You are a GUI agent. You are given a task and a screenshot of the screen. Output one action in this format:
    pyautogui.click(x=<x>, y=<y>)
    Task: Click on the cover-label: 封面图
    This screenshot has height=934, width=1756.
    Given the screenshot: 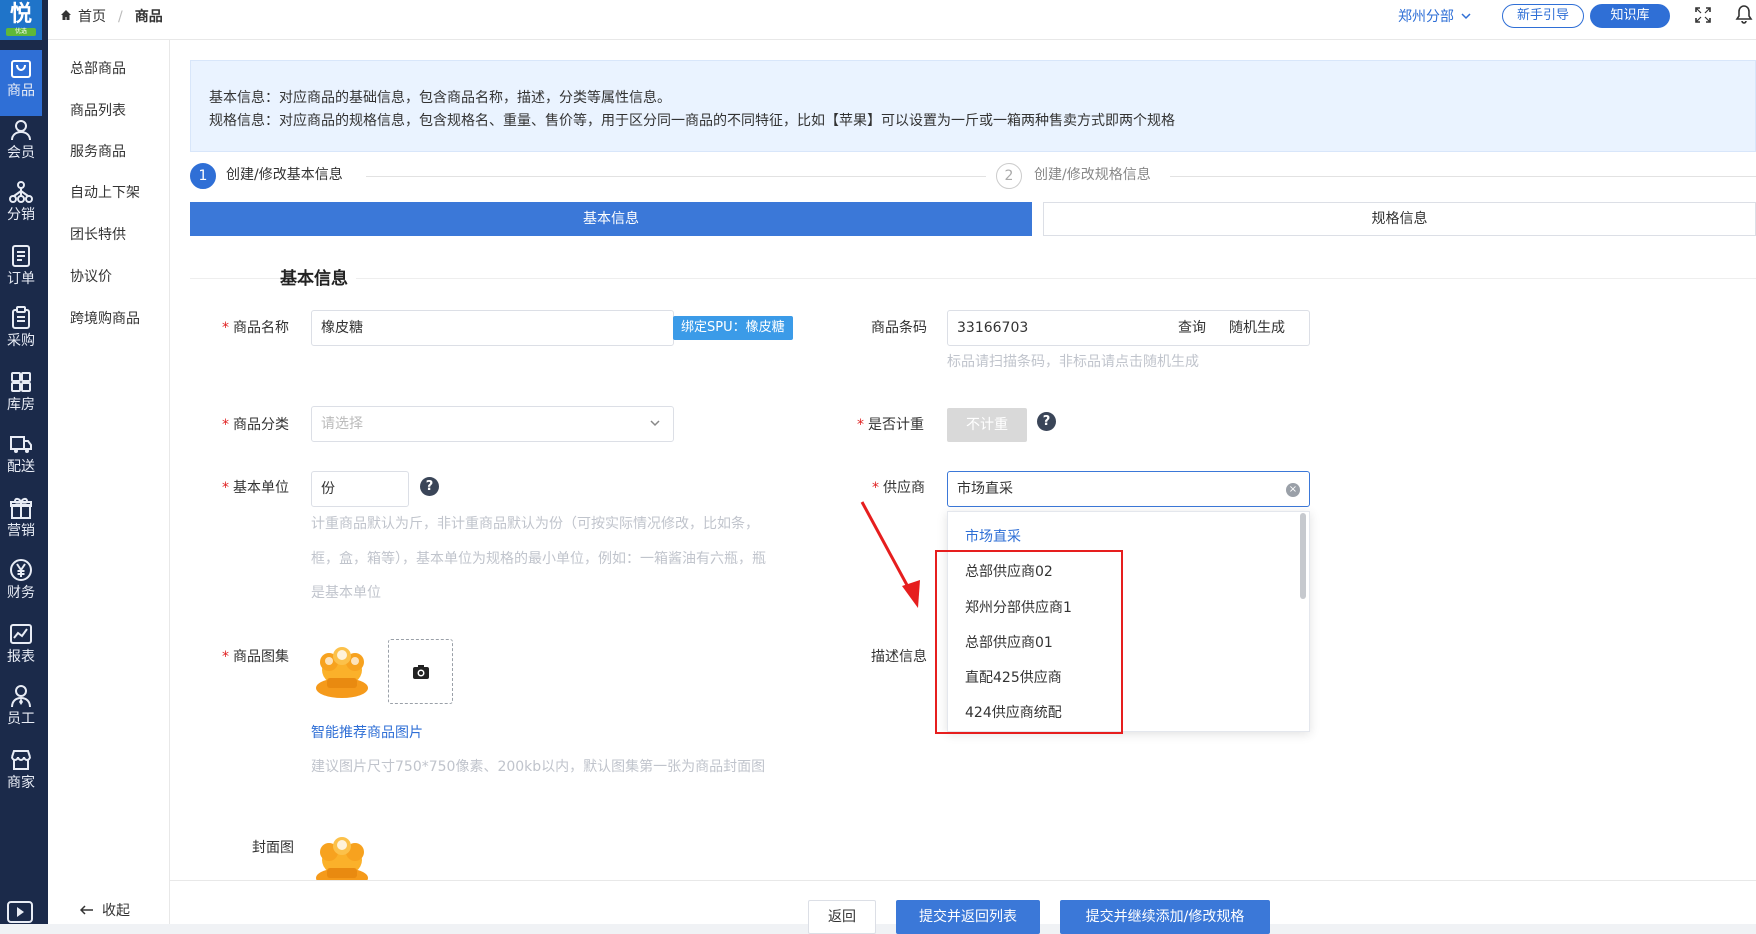 What is the action you would take?
    pyautogui.click(x=273, y=848)
    